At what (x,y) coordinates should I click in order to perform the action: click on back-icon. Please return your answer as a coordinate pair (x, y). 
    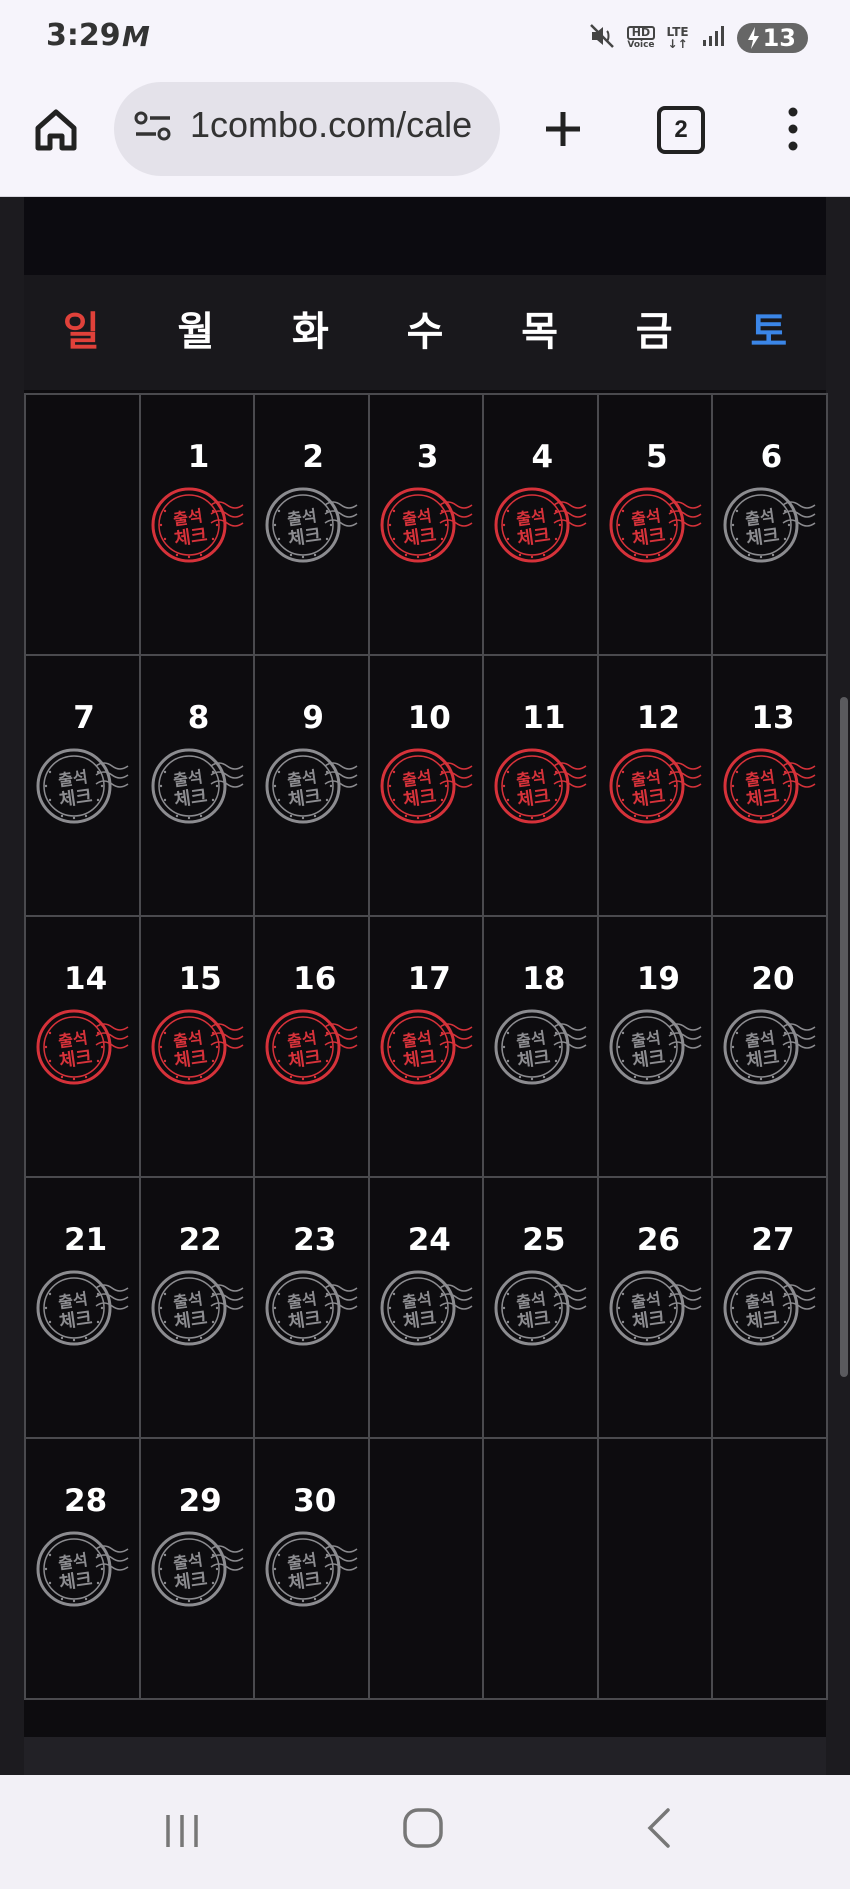
    Looking at the image, I should click on (658, 1828).